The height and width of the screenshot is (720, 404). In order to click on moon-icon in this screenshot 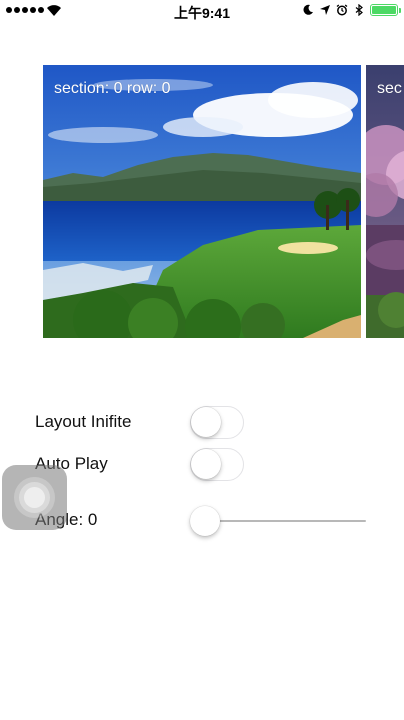, I will do `click(308, 9)`.